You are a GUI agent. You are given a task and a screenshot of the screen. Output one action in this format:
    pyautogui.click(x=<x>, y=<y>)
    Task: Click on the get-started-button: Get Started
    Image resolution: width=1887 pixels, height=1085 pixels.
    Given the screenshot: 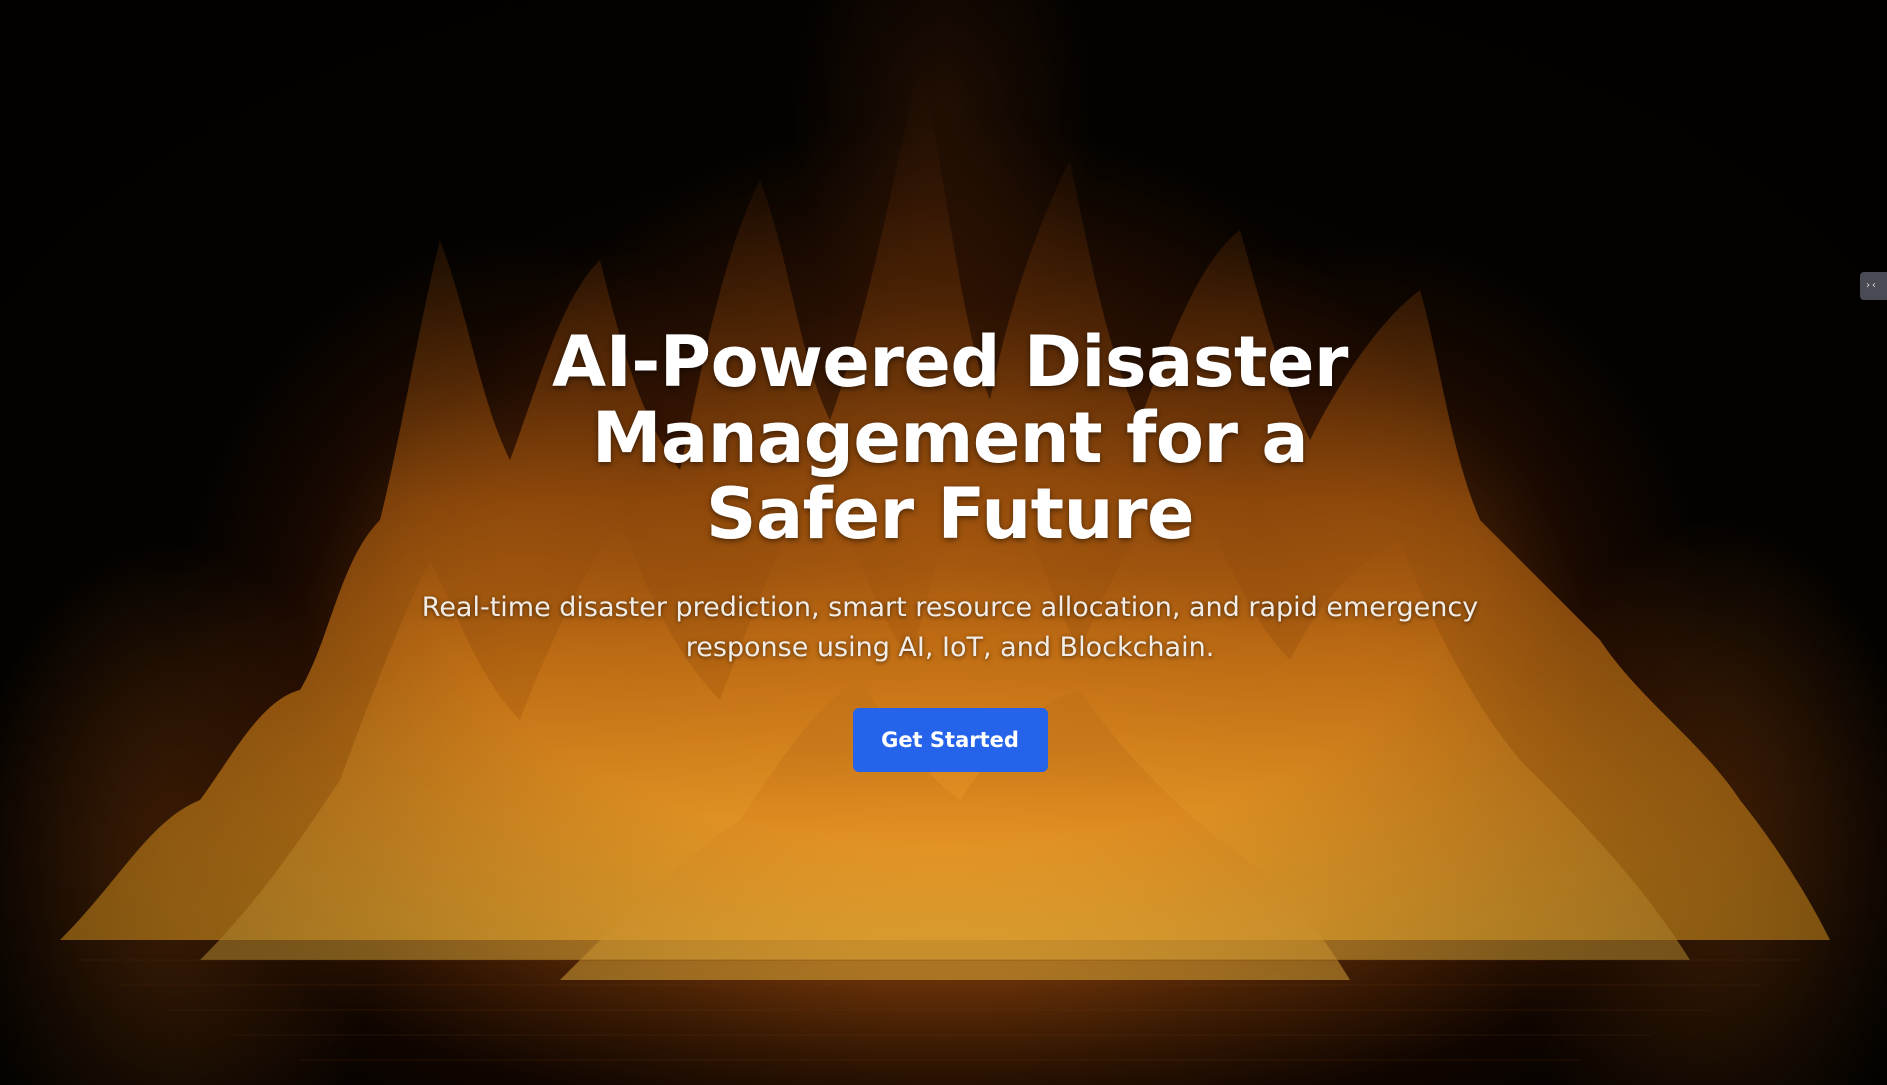 What is the action you would take?
    pyautogui.click(x=950, y=740)
    